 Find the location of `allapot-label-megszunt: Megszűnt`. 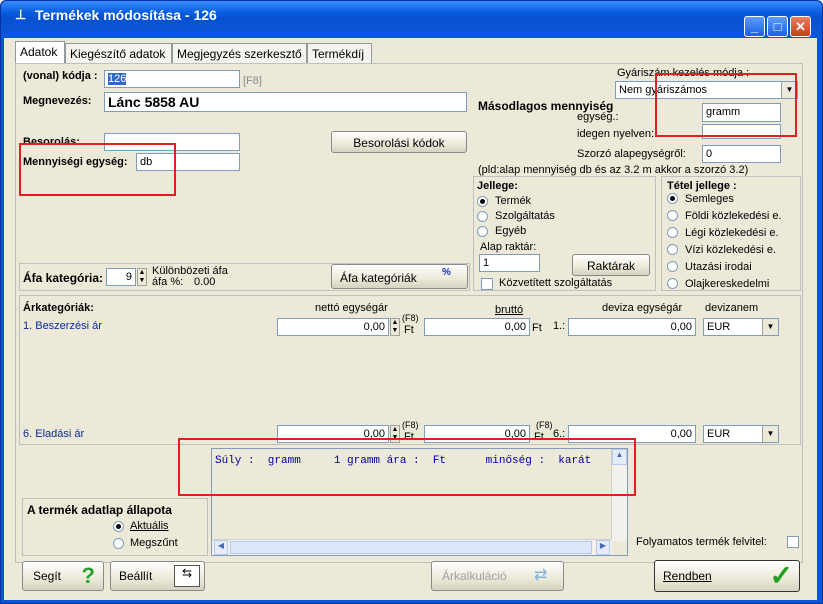

allapot-label-megszunt: Megszűnt is located at coordinates (154, 543).